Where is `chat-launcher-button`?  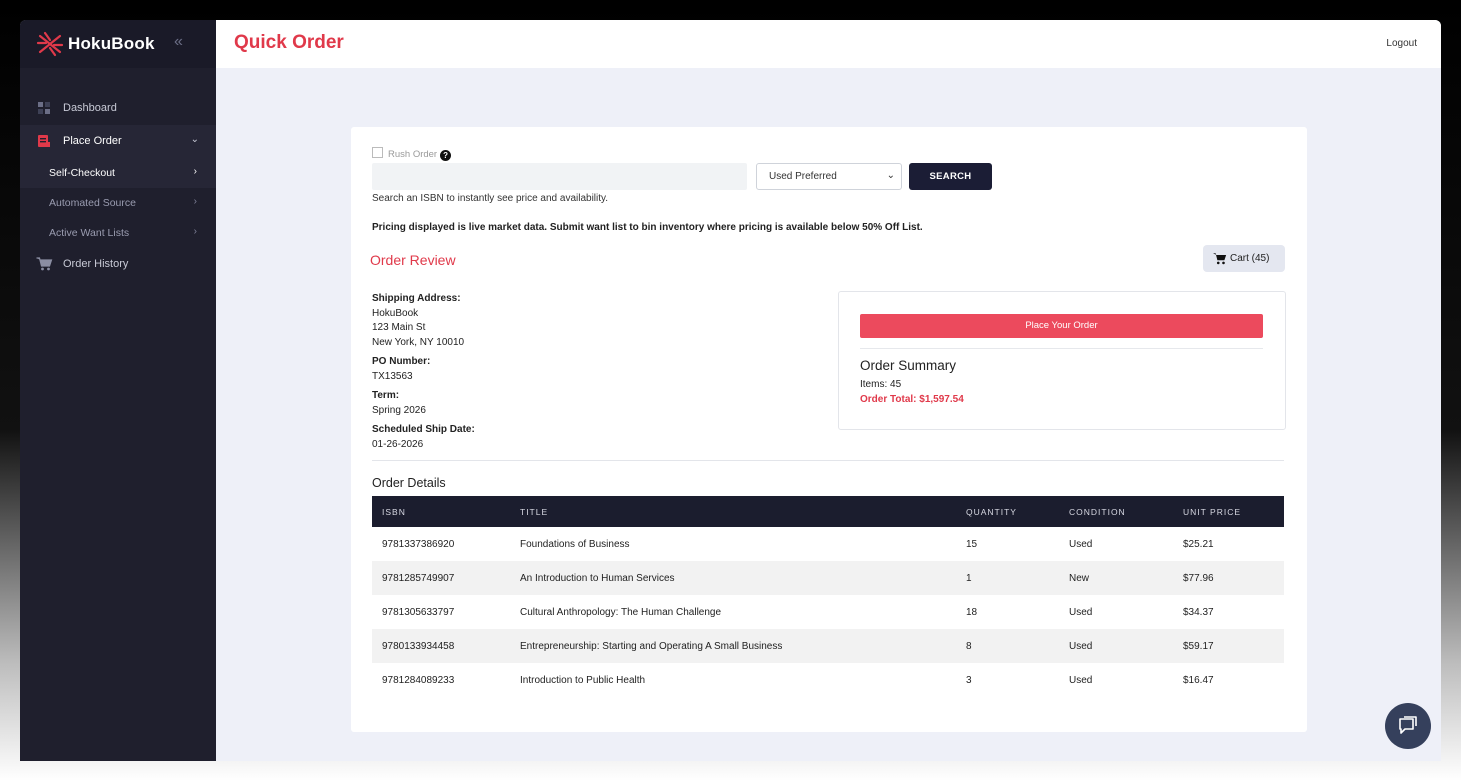
chat-launcher-button is located at coordinates (1408, 726).